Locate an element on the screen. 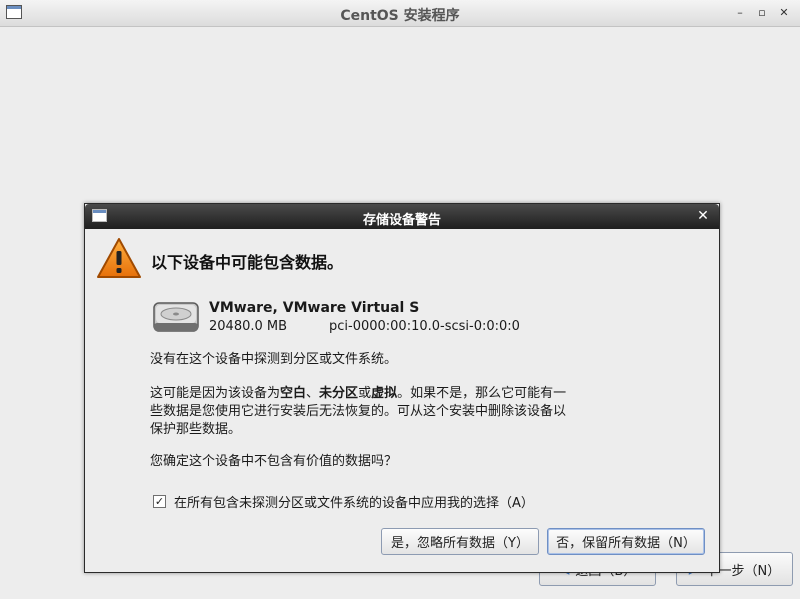 This screenshot has height=599, width=800. reason-unpartitioned: 未分区 is located at coordinates (339, 393).